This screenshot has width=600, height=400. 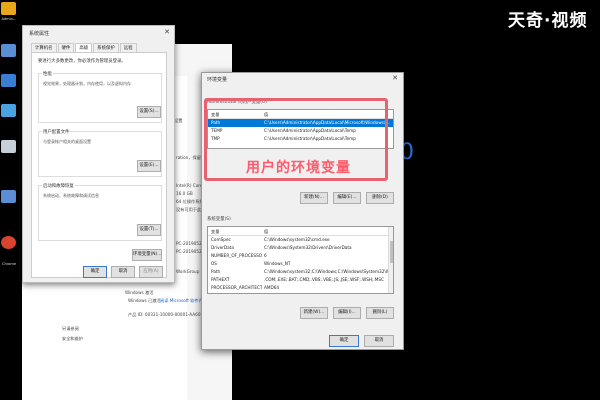 I want to click on group-header: 用户配置文件, so click(x=56, y=132).